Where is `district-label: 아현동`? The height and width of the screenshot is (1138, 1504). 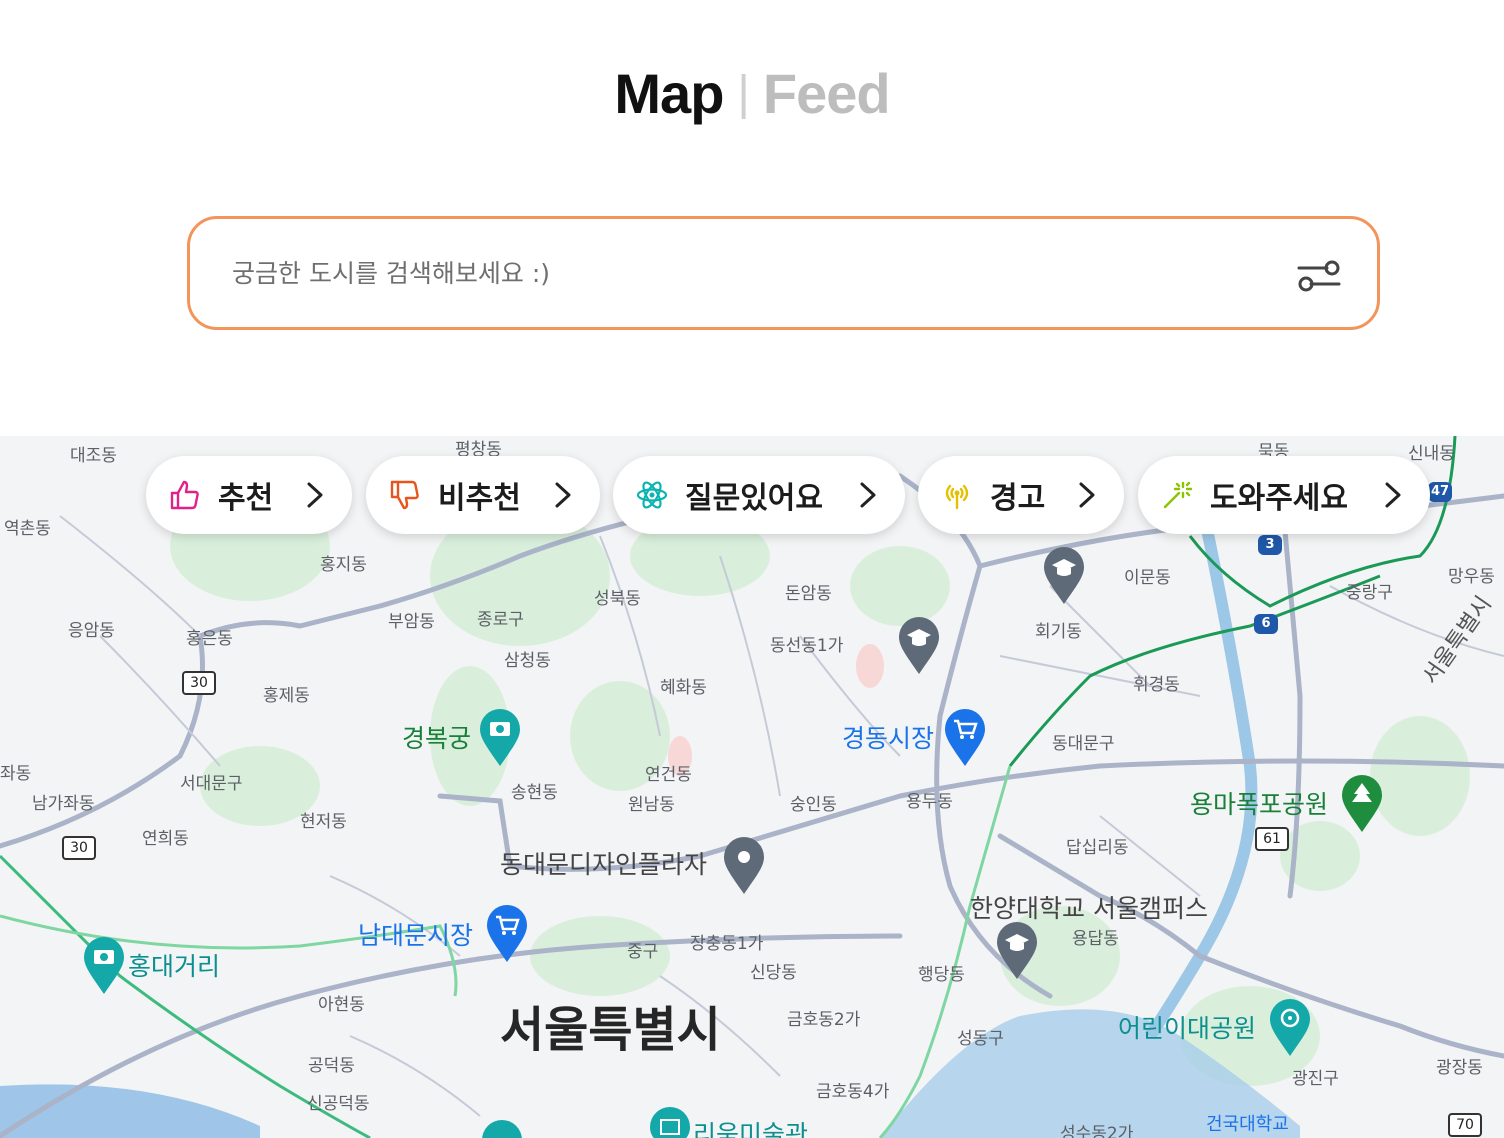 district-label: 아현동 is located at coordinates (341, 1005).